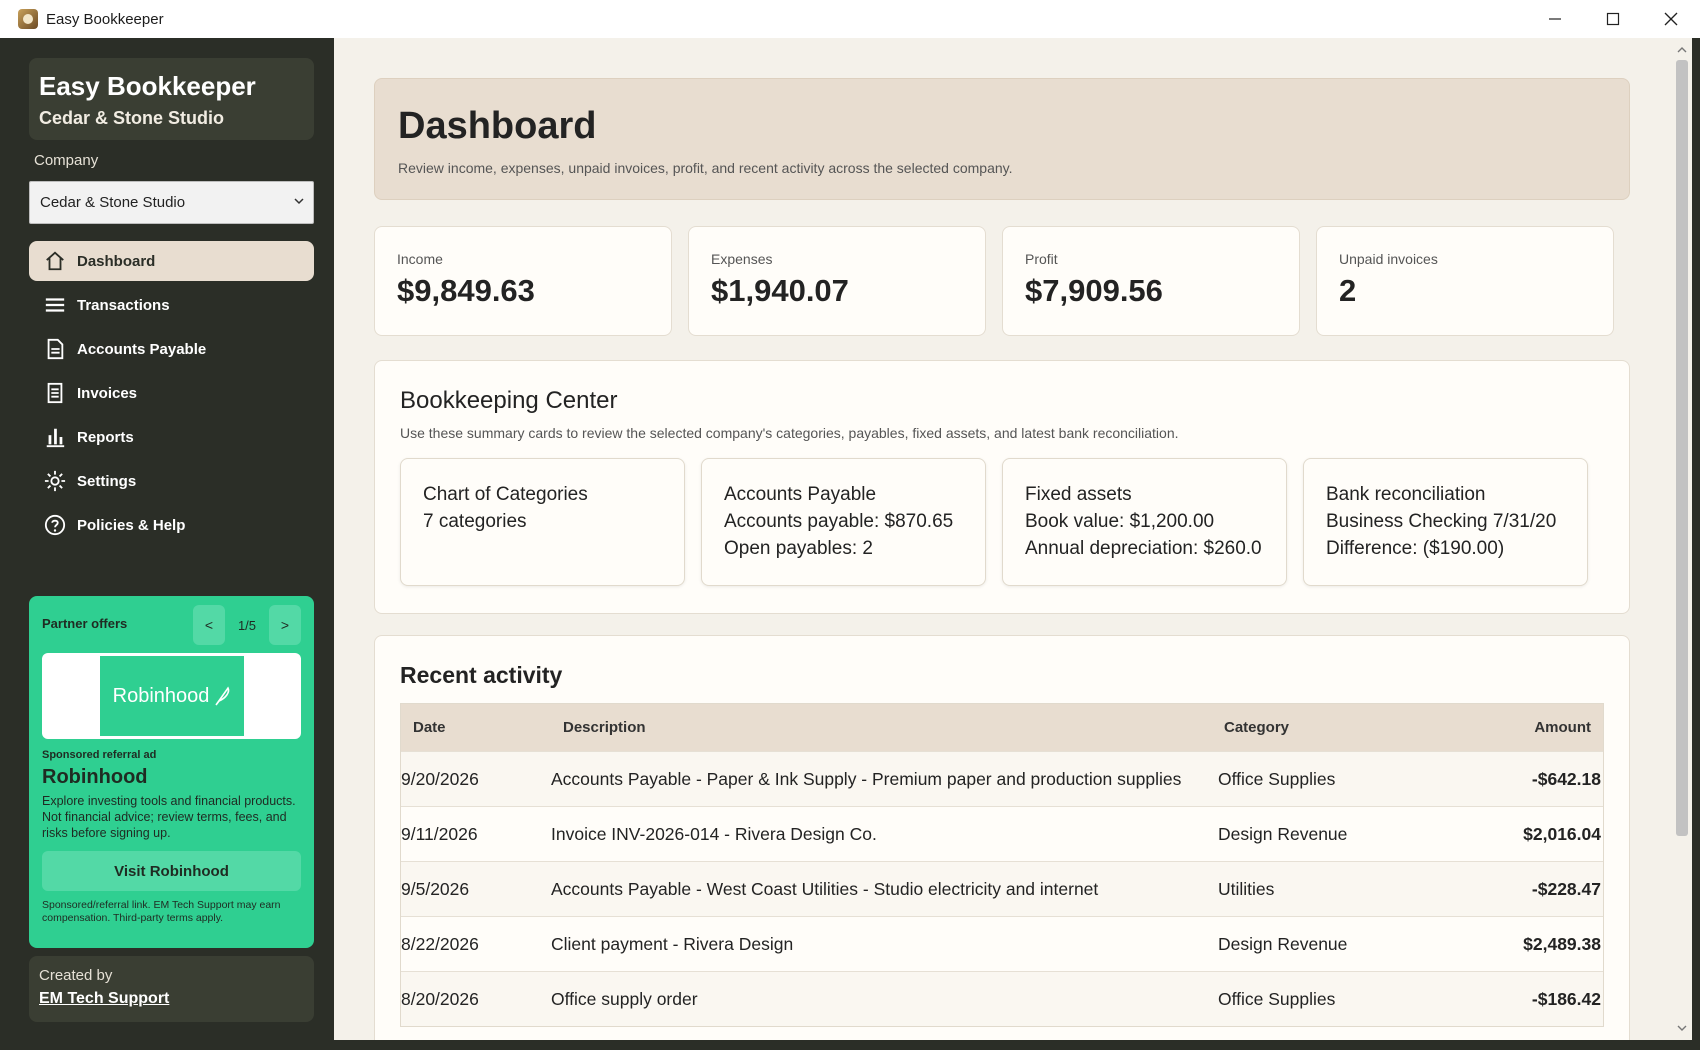  I want to click on app-logo-icon, so click(28, 19).